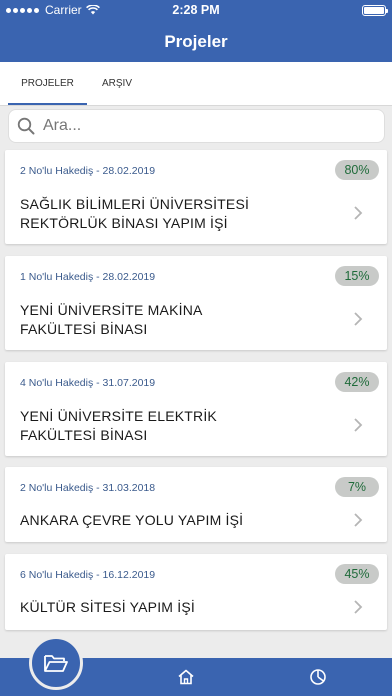 The width and height of the screenshot is (392, 696). I want to click on progress-badge: 7%, so click(357, 487).